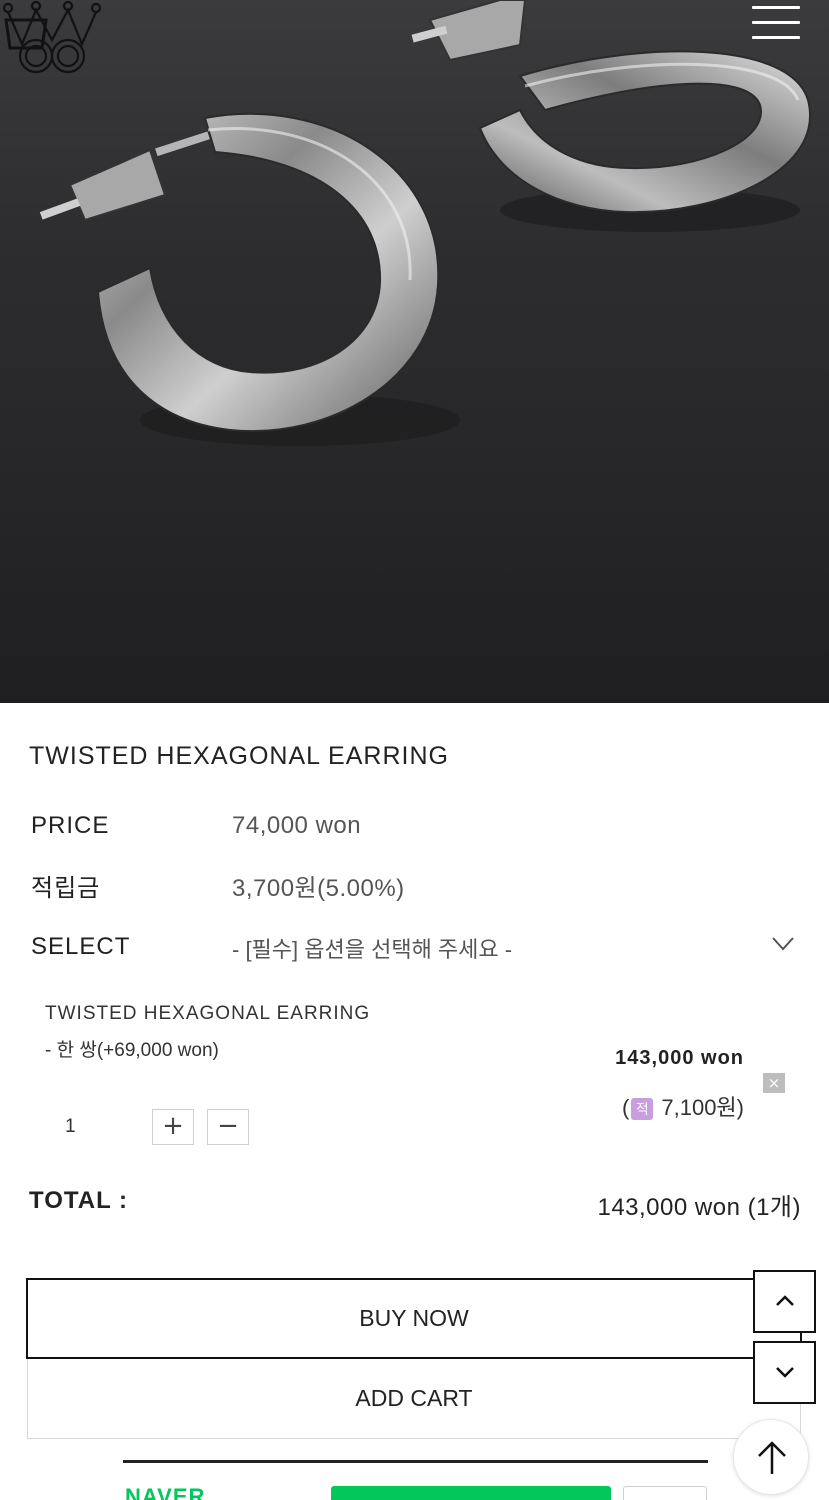 The width and height of the screenshot is (829, 1500). What do you see at coordinates (70, 825) in the screenshot?
I see `price-label: PRICE` at bounding box center [70, 825].